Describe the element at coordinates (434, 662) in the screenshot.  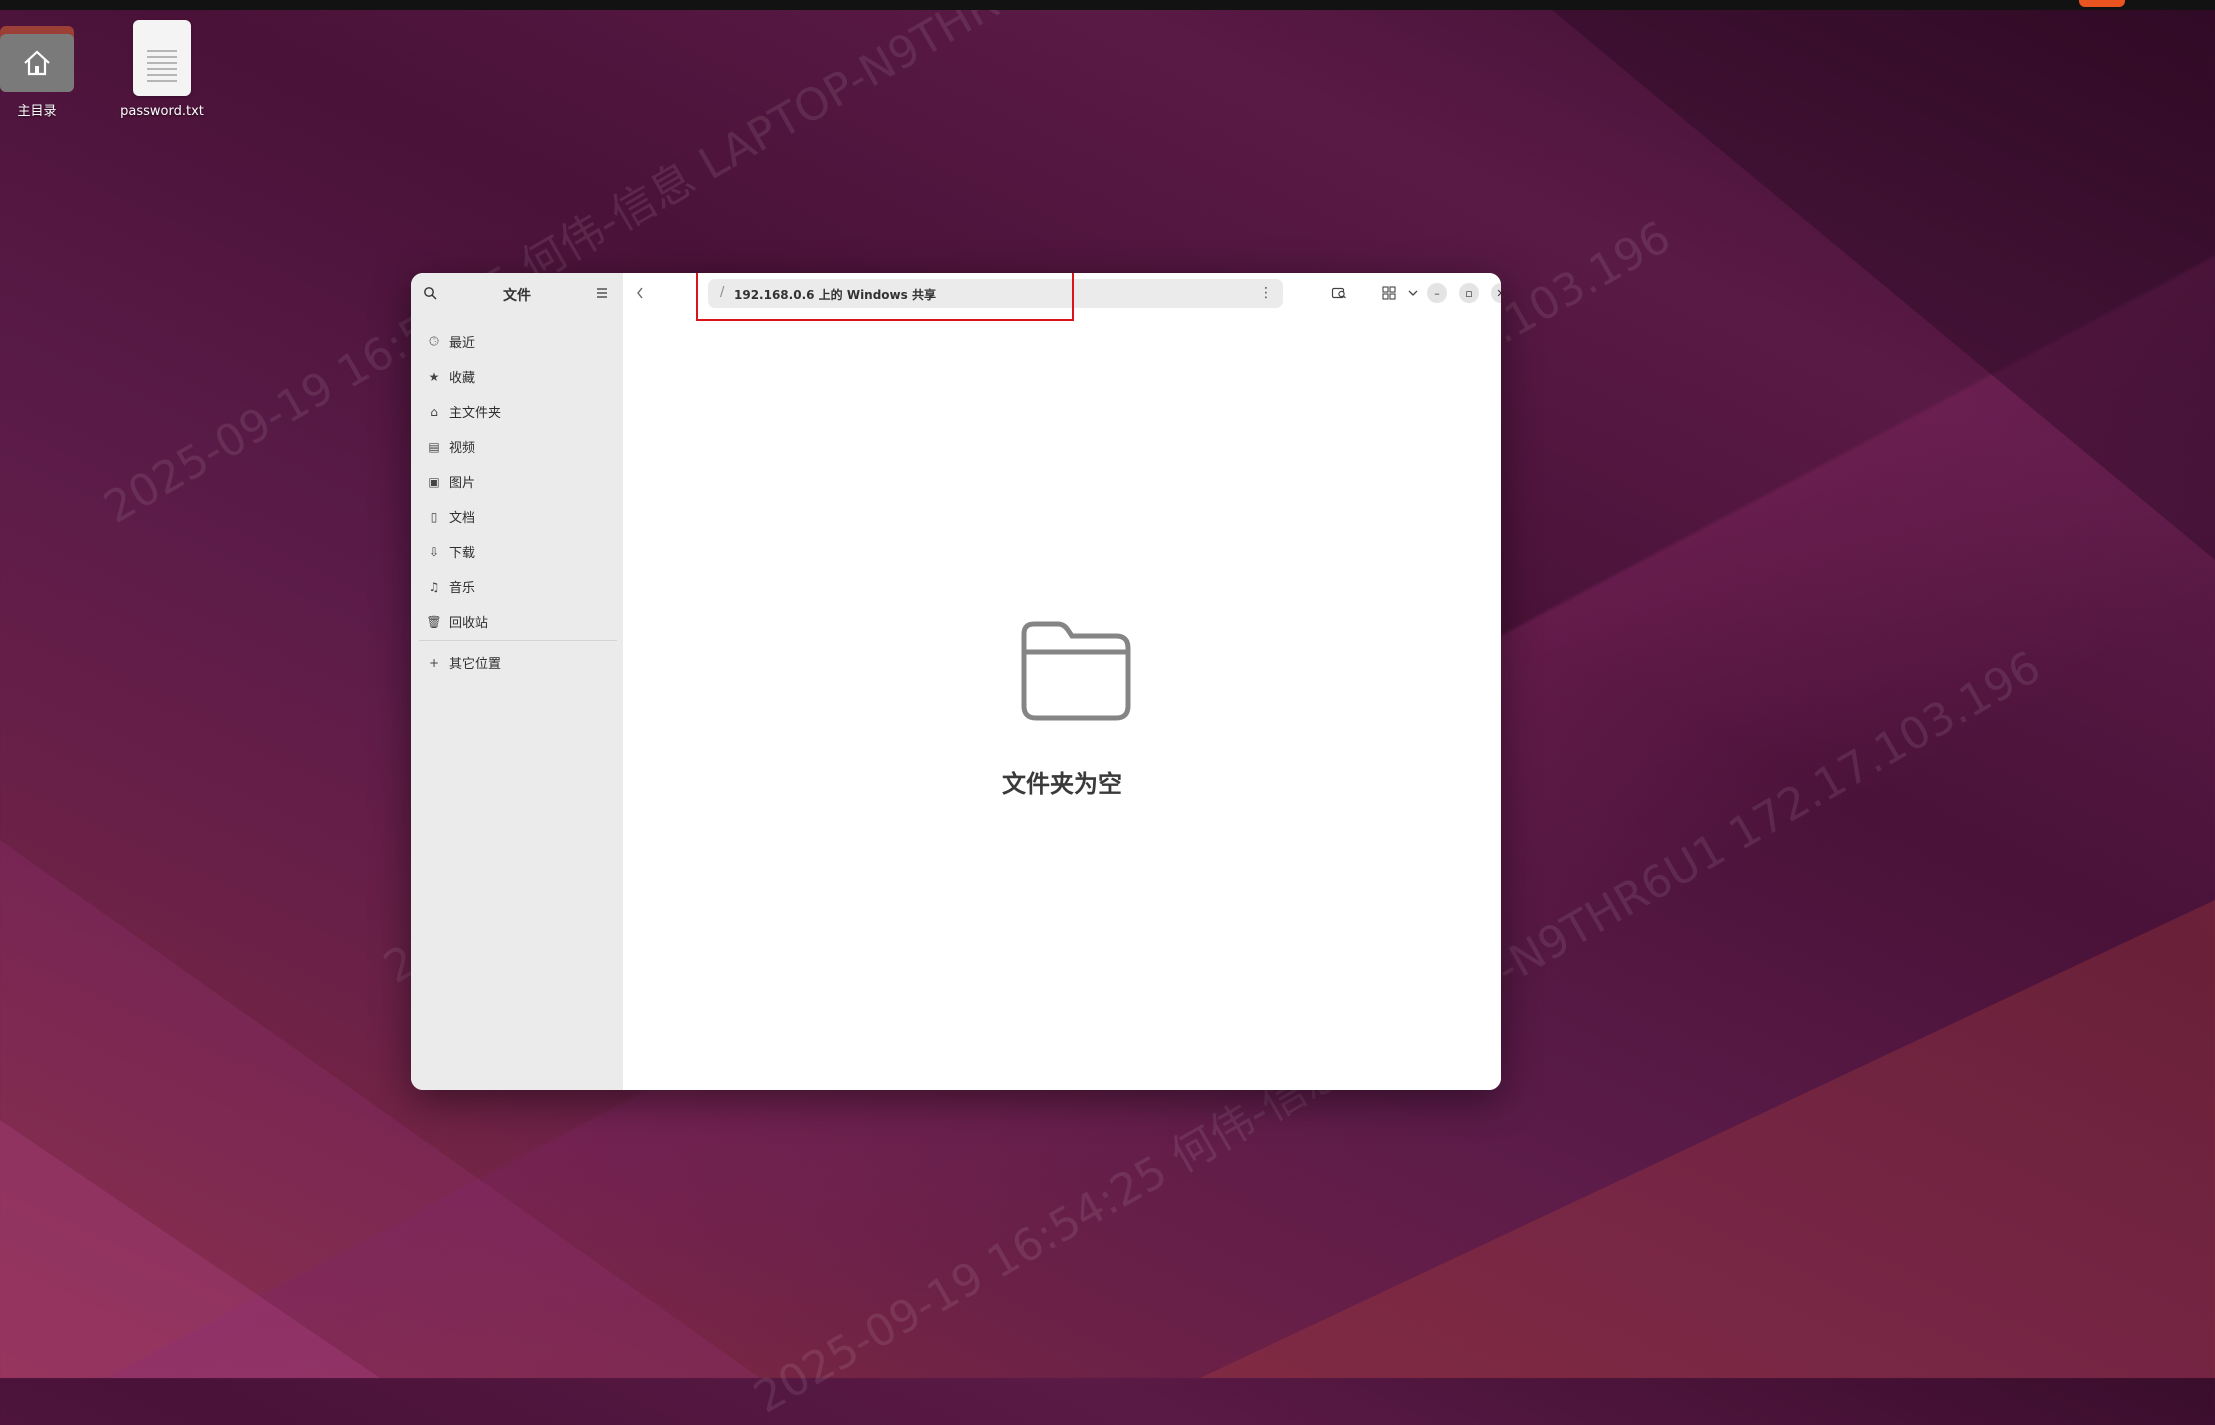
I see `plus-icon: +` at that location.